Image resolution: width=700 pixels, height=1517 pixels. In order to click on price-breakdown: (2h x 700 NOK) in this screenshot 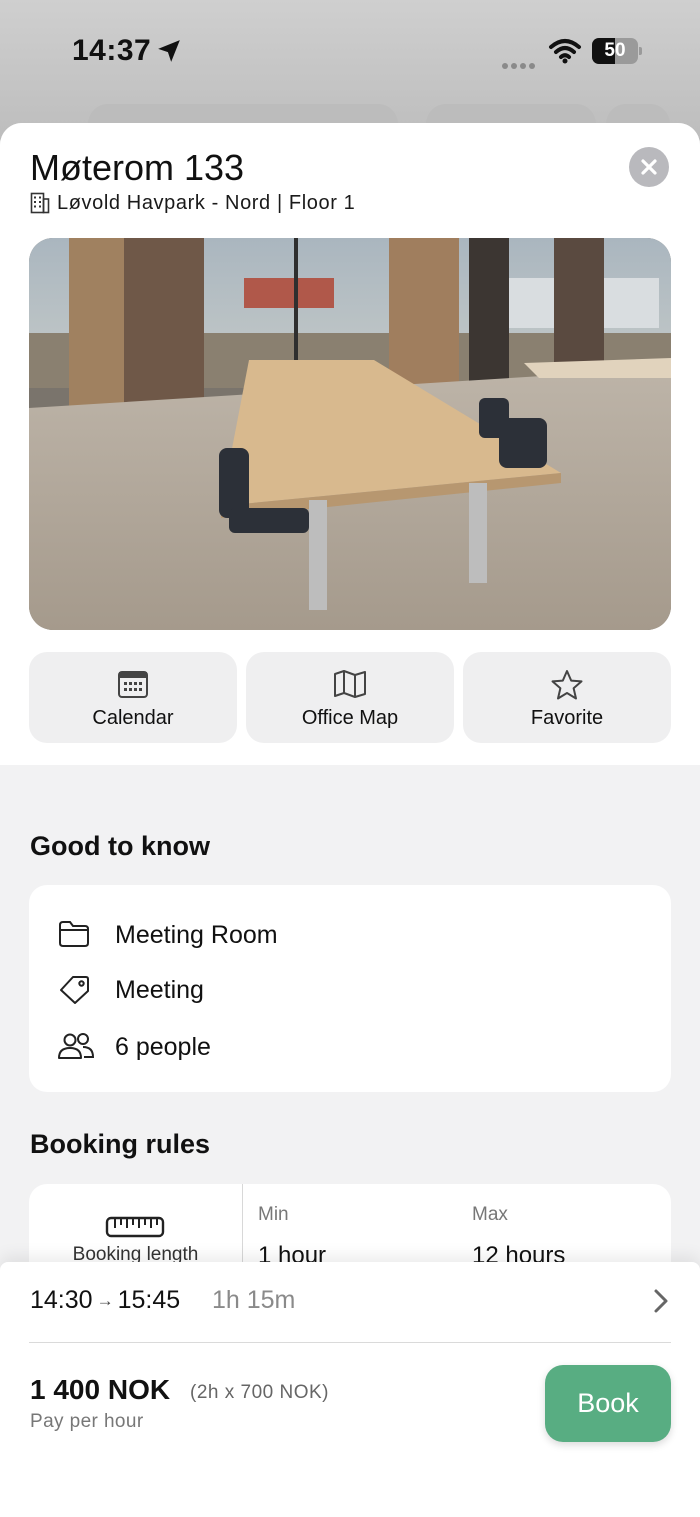, I will do `click(259, 1392)`.